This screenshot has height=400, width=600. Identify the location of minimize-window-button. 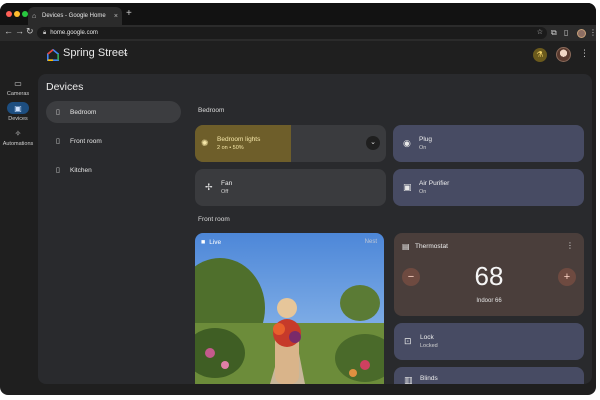
(17, 14).